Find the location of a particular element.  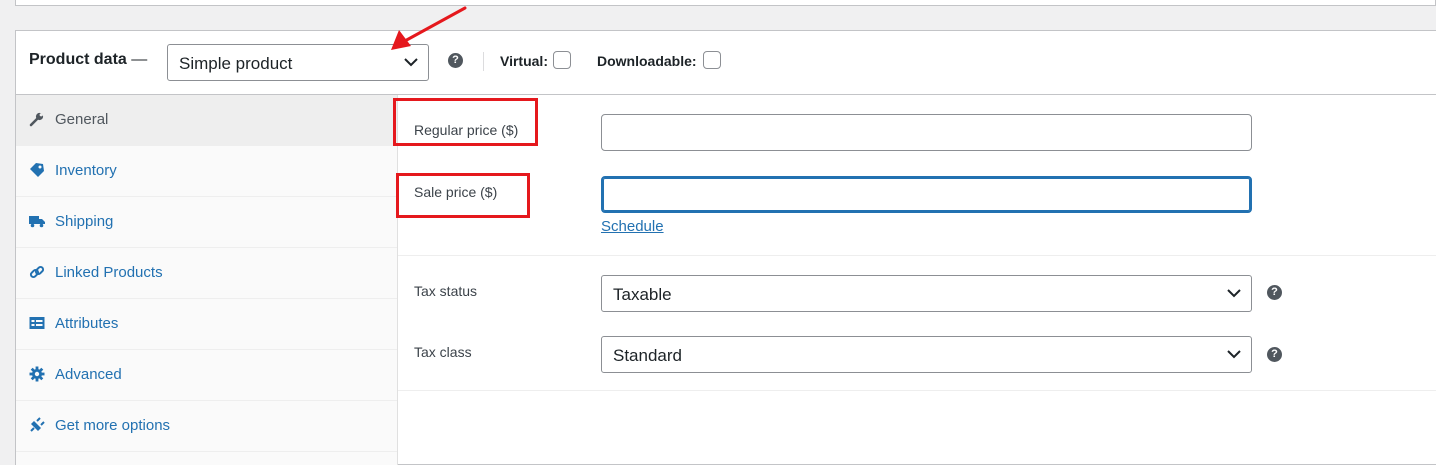

truck-icon is located at coordinates (37, 222).